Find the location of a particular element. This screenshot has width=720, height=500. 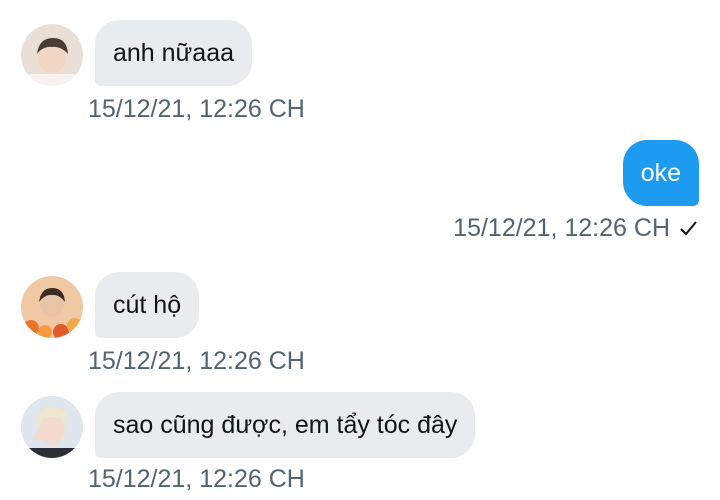

message-text: sao cũng được, em tẩy tóc đây is located at coordinates (285, 424).